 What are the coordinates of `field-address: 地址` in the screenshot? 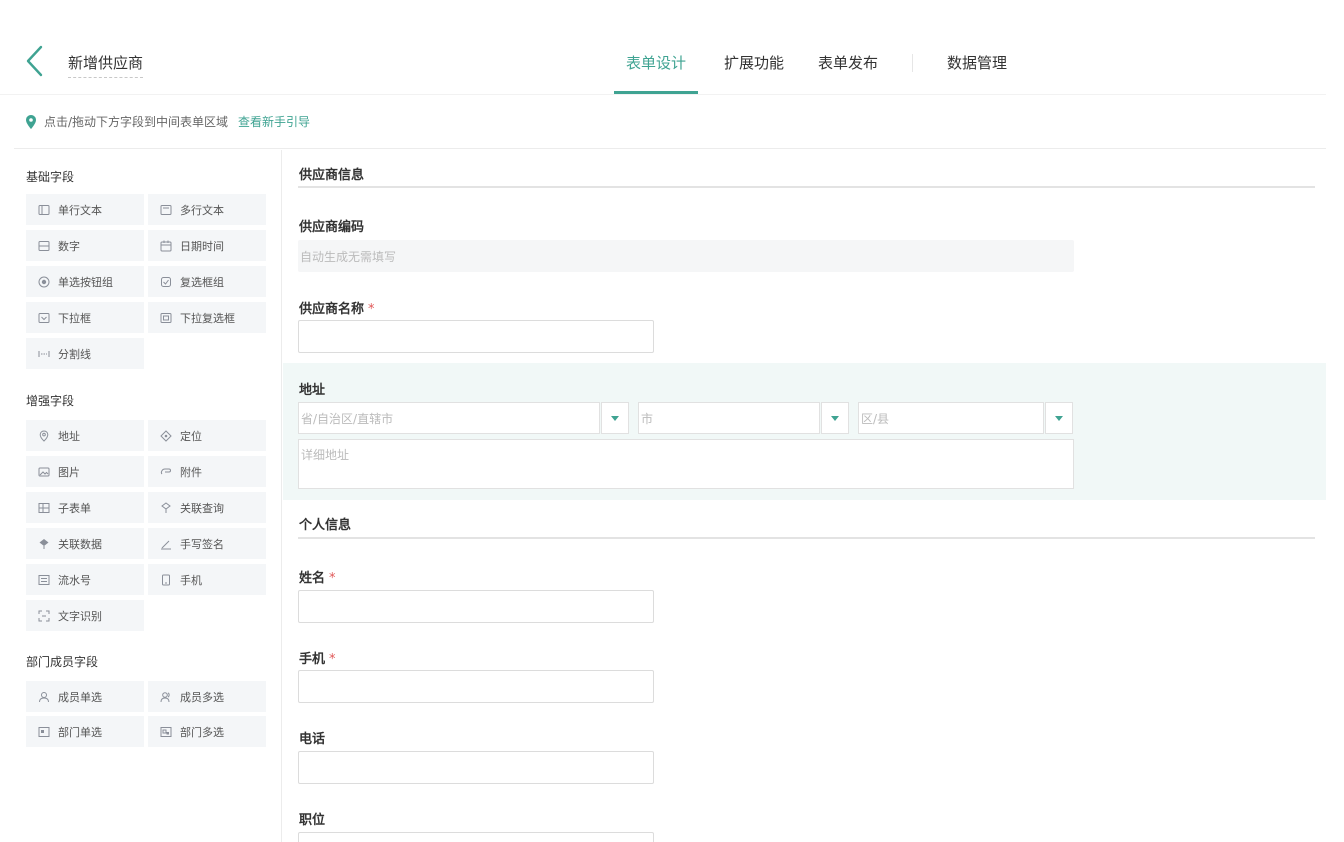 It's located at (85, 435).